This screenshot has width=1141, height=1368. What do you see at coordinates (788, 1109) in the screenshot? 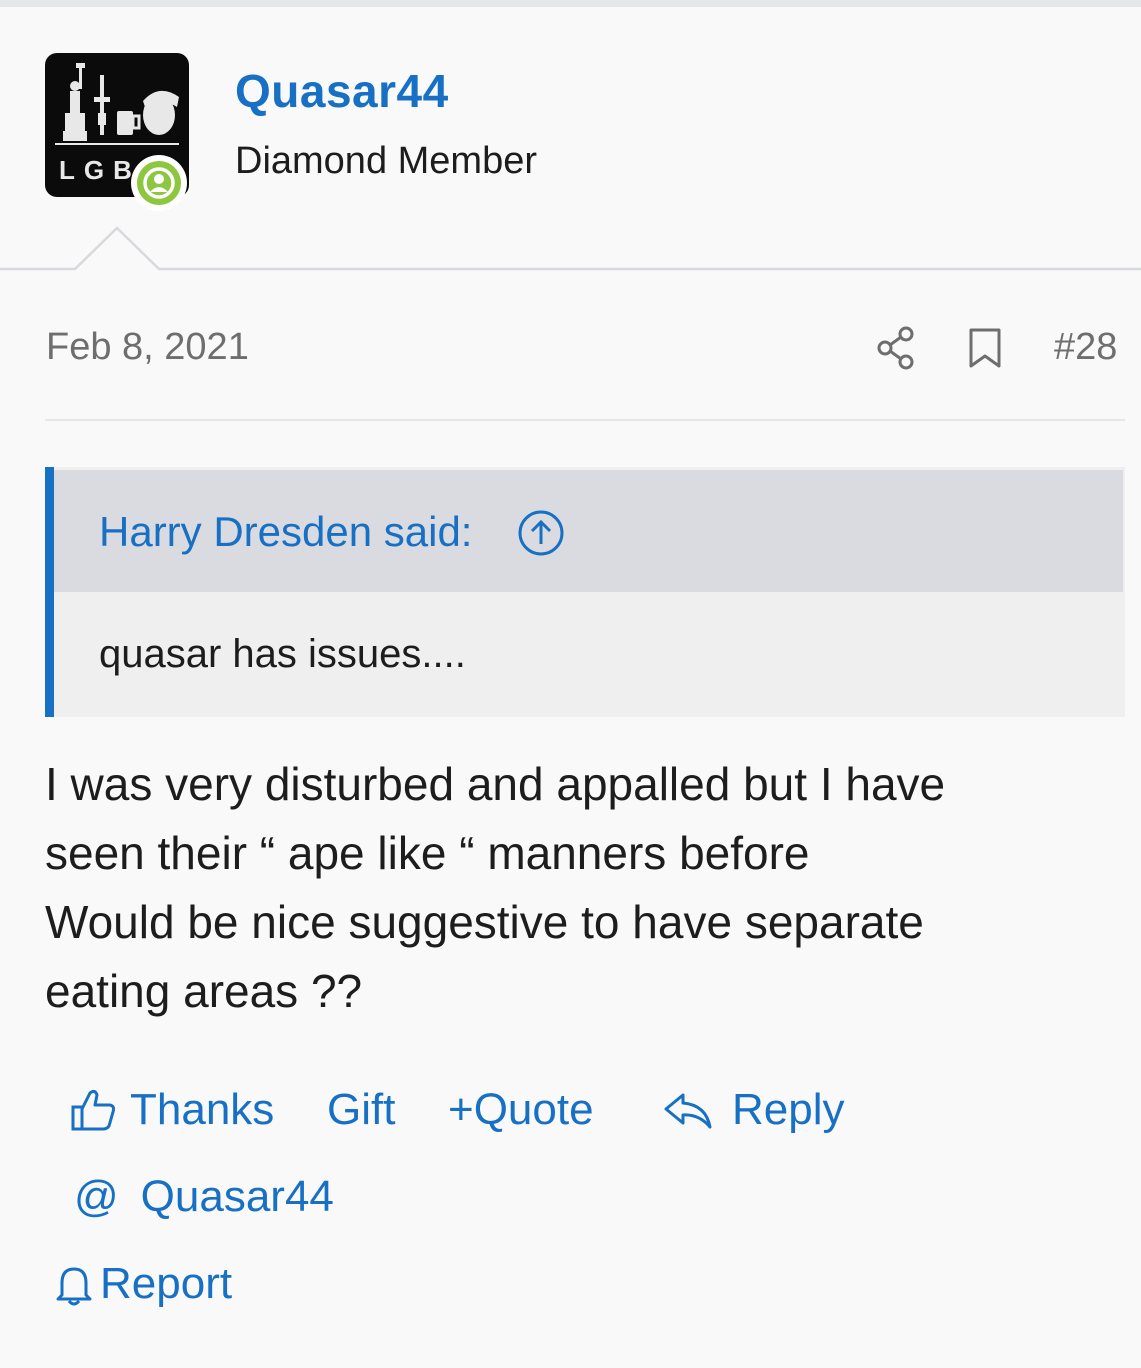
I see `reply-label: Reply` at bounding box center [788, 1109].